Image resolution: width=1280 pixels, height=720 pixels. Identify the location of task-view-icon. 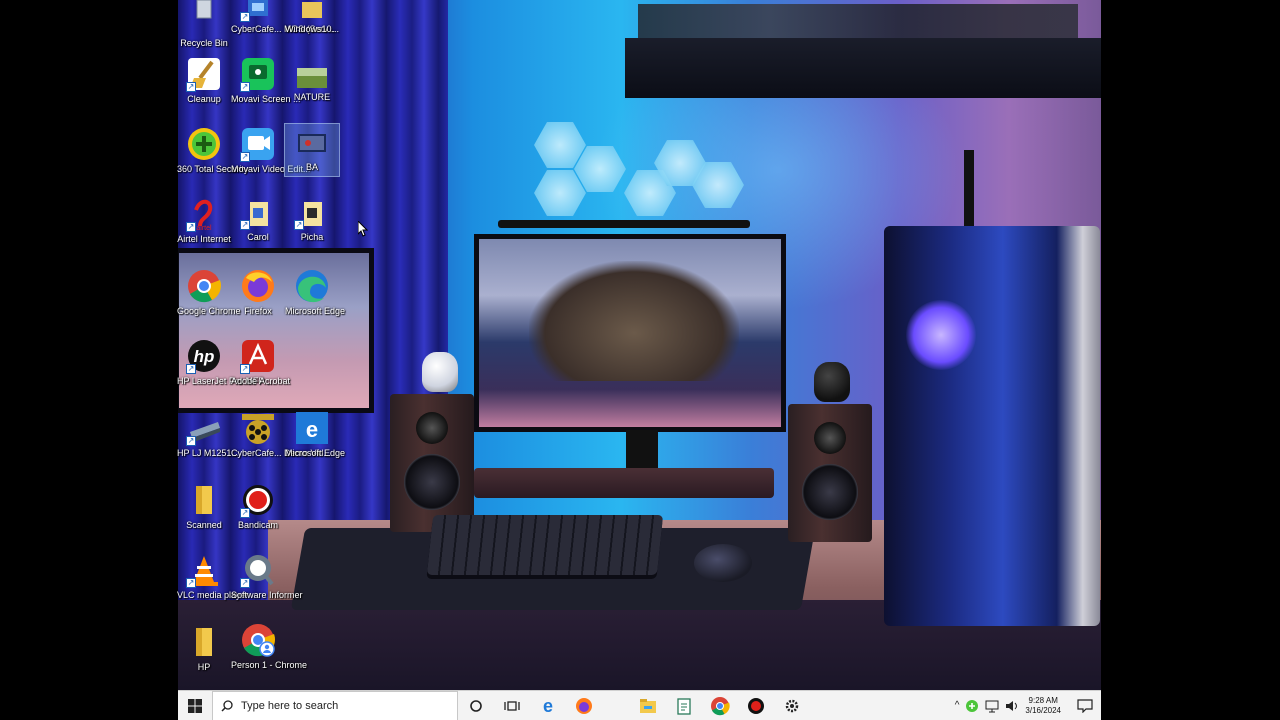
(512, 705).